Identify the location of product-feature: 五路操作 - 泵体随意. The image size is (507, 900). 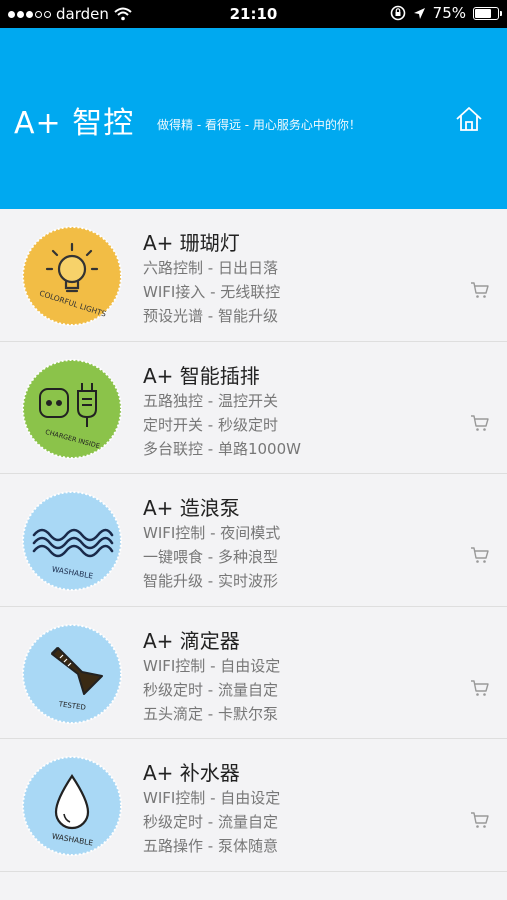
(210, 846).